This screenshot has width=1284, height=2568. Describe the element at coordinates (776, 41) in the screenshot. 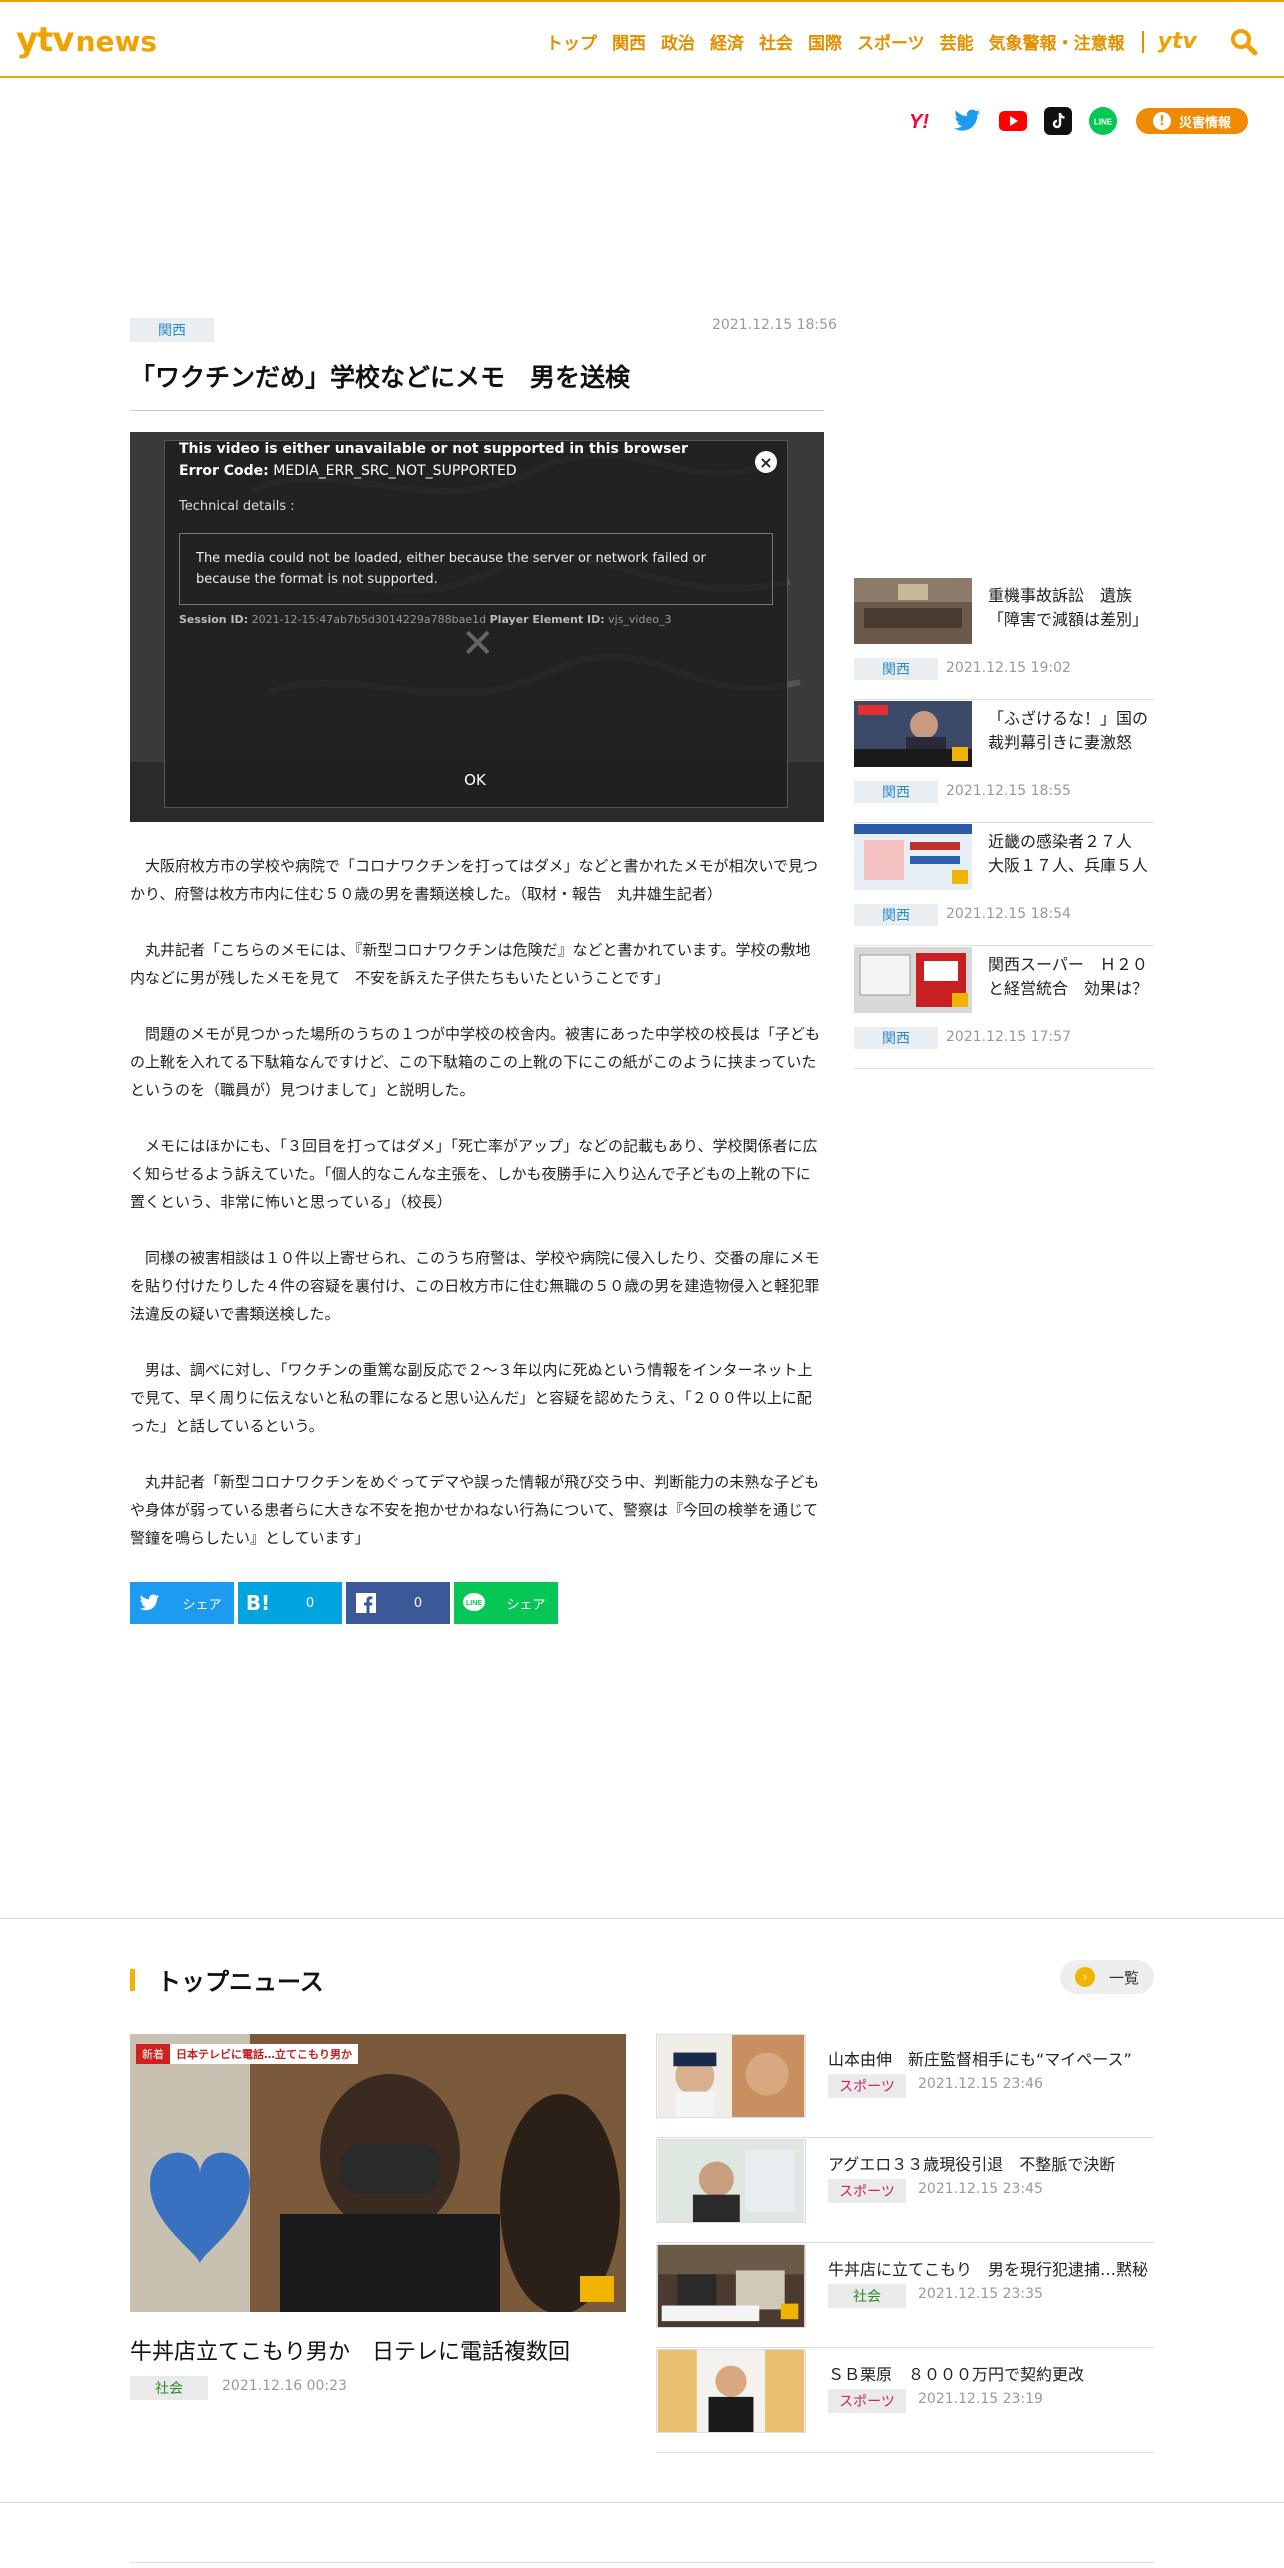

I see `nav-society: 社会` at that location.